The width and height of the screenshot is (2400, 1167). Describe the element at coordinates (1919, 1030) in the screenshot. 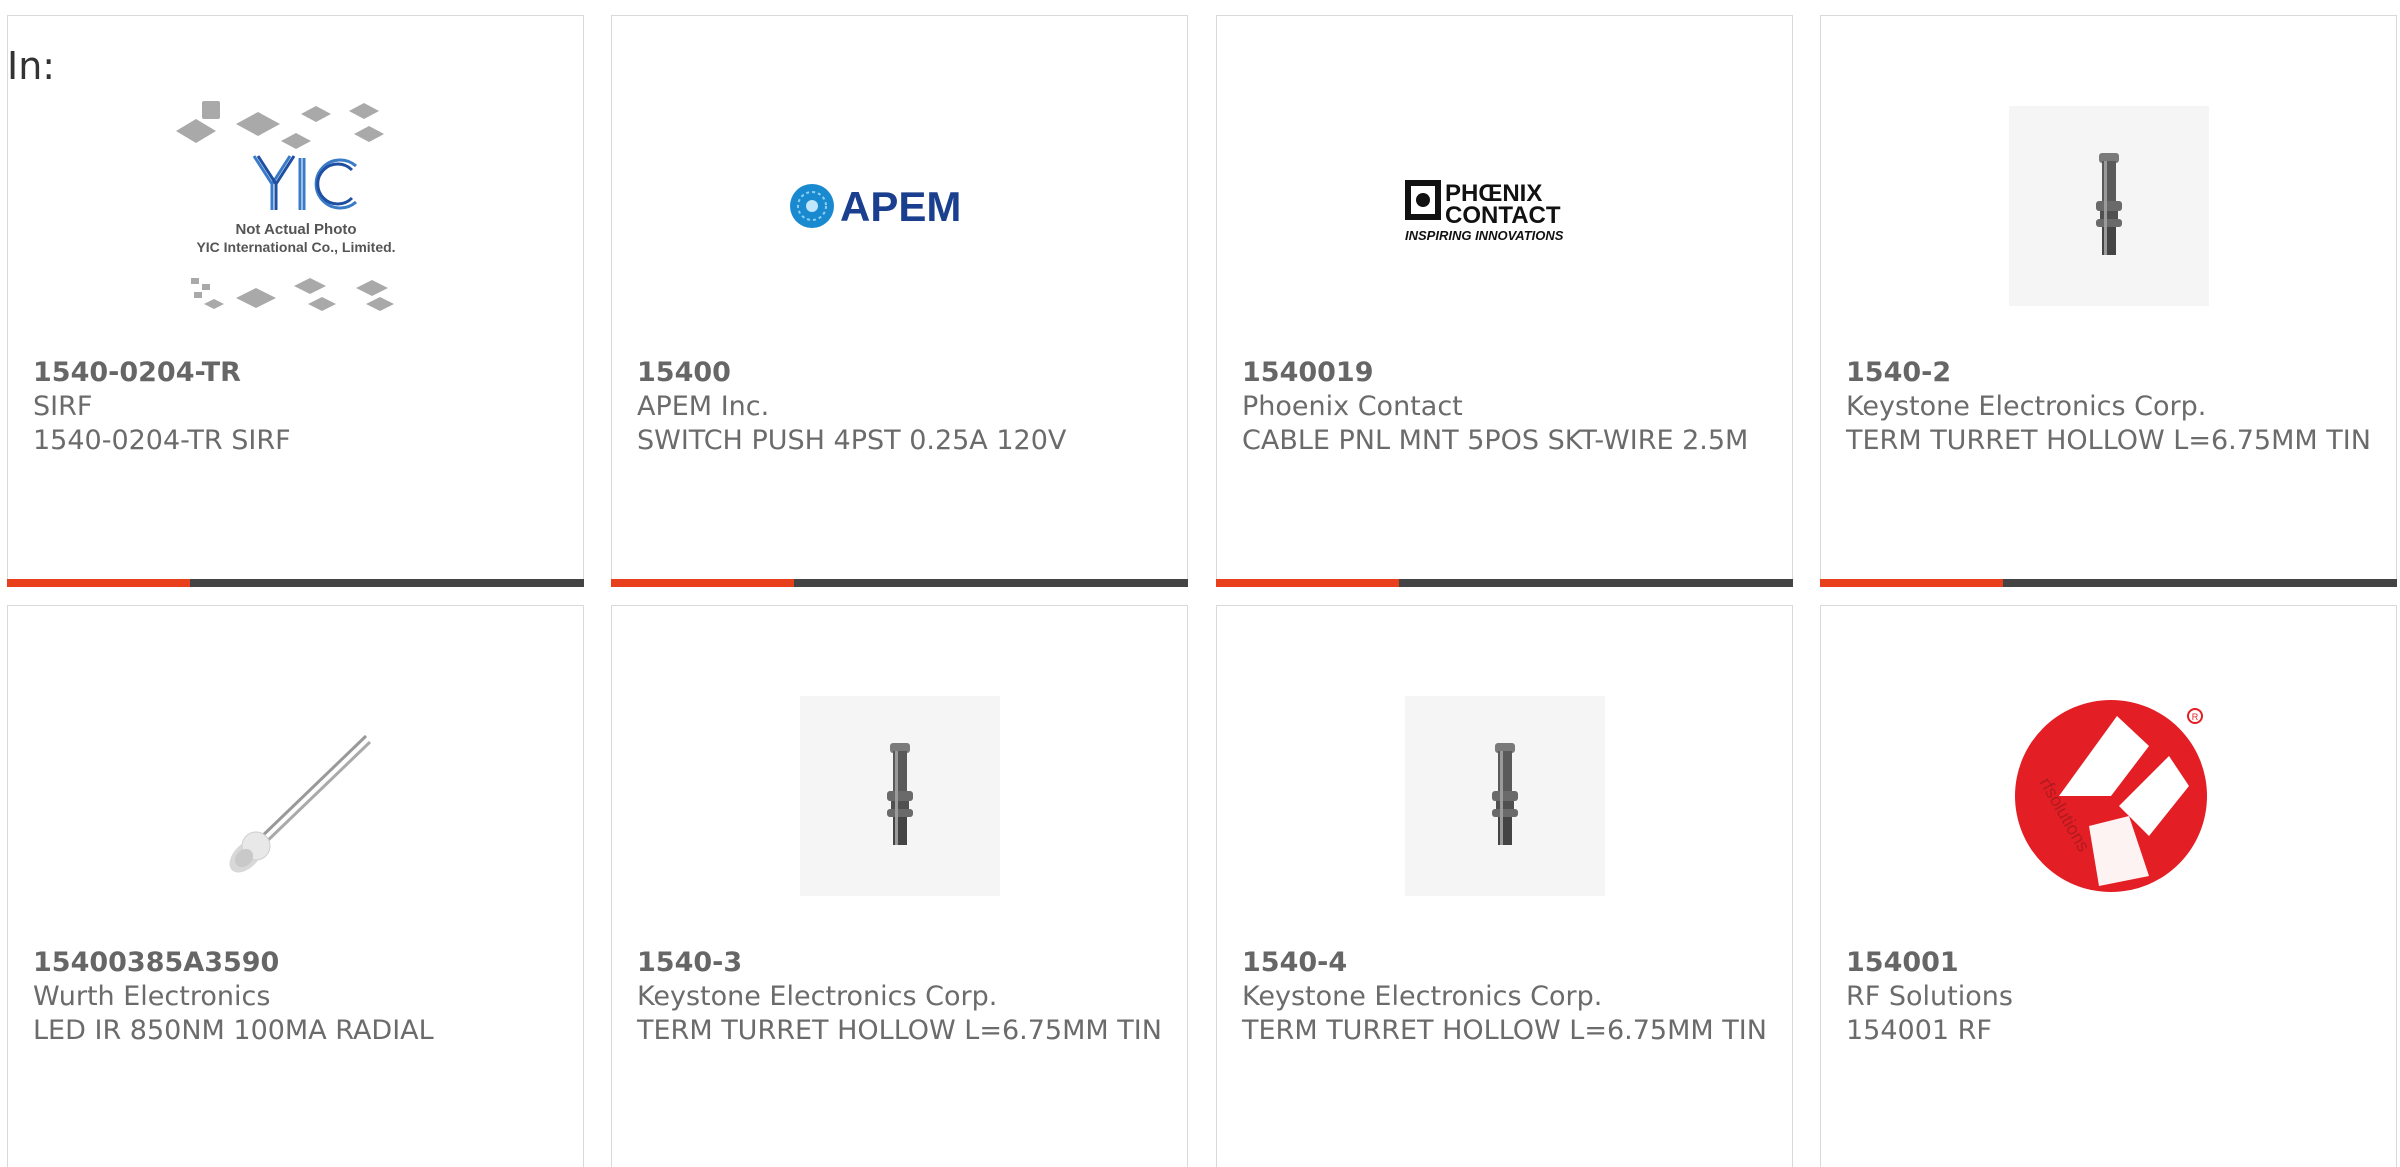

I see `description: 154001 RF` at that location.